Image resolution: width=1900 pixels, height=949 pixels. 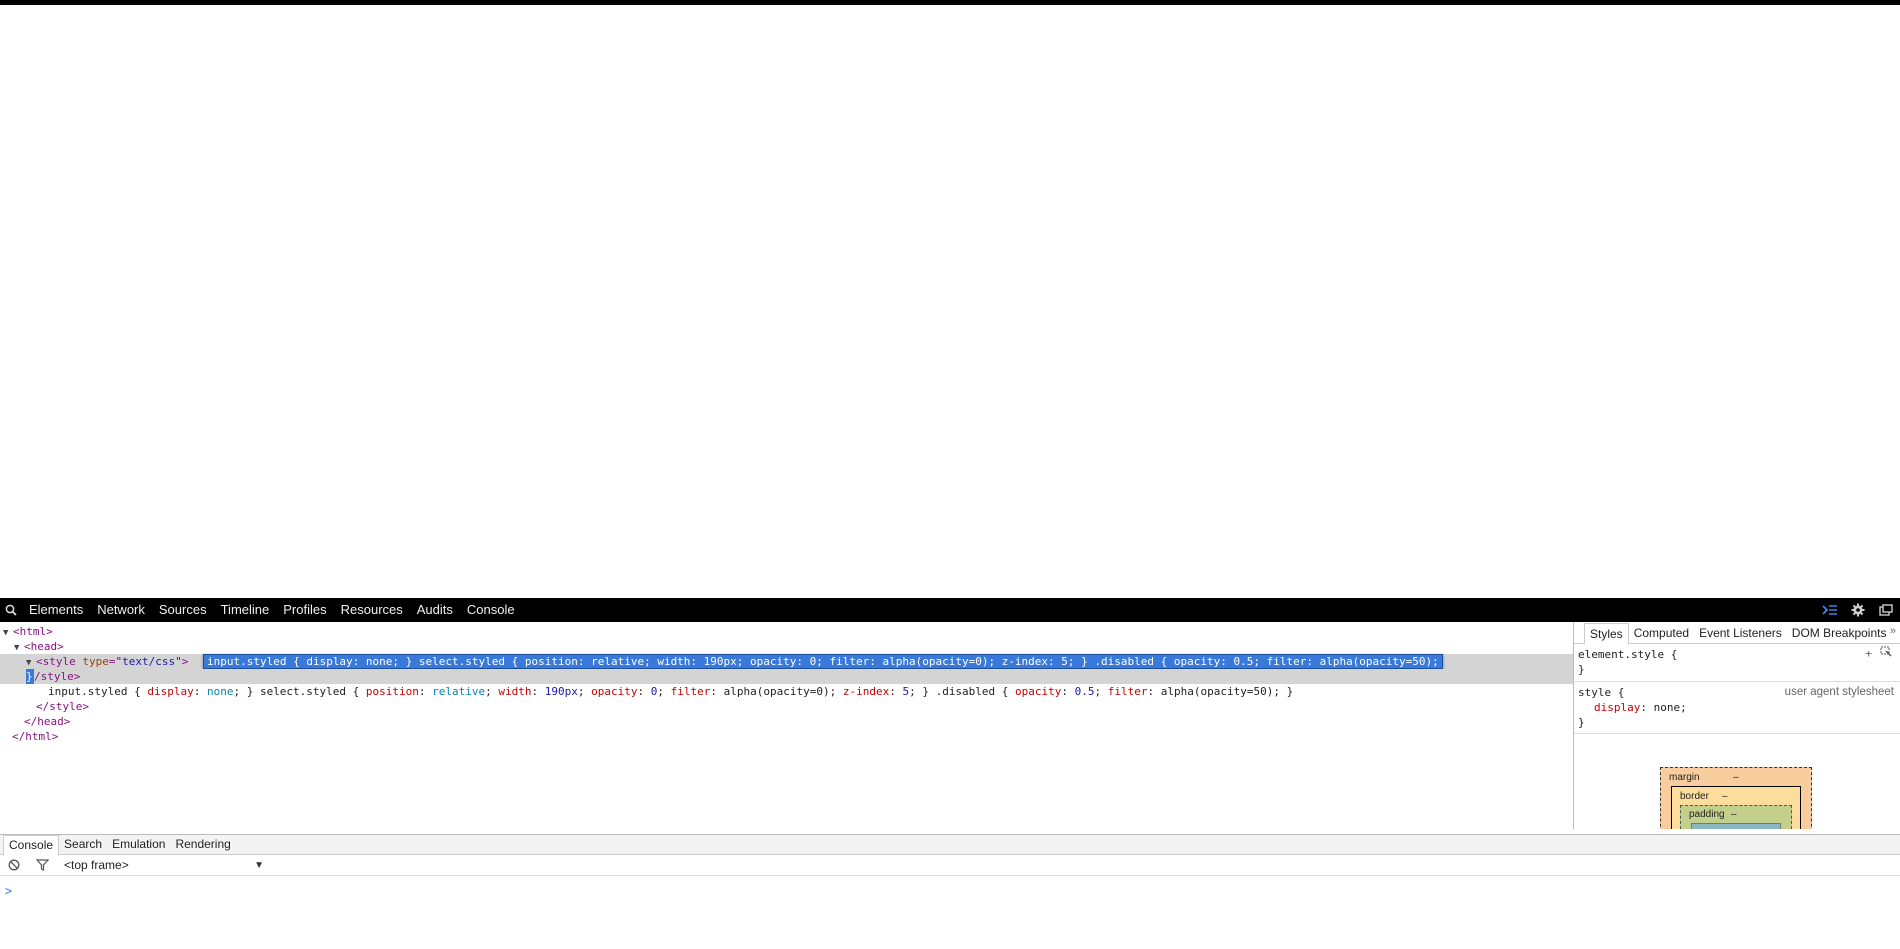 I want to click on more-tabs-icon: », so click(x=1893, y=631).